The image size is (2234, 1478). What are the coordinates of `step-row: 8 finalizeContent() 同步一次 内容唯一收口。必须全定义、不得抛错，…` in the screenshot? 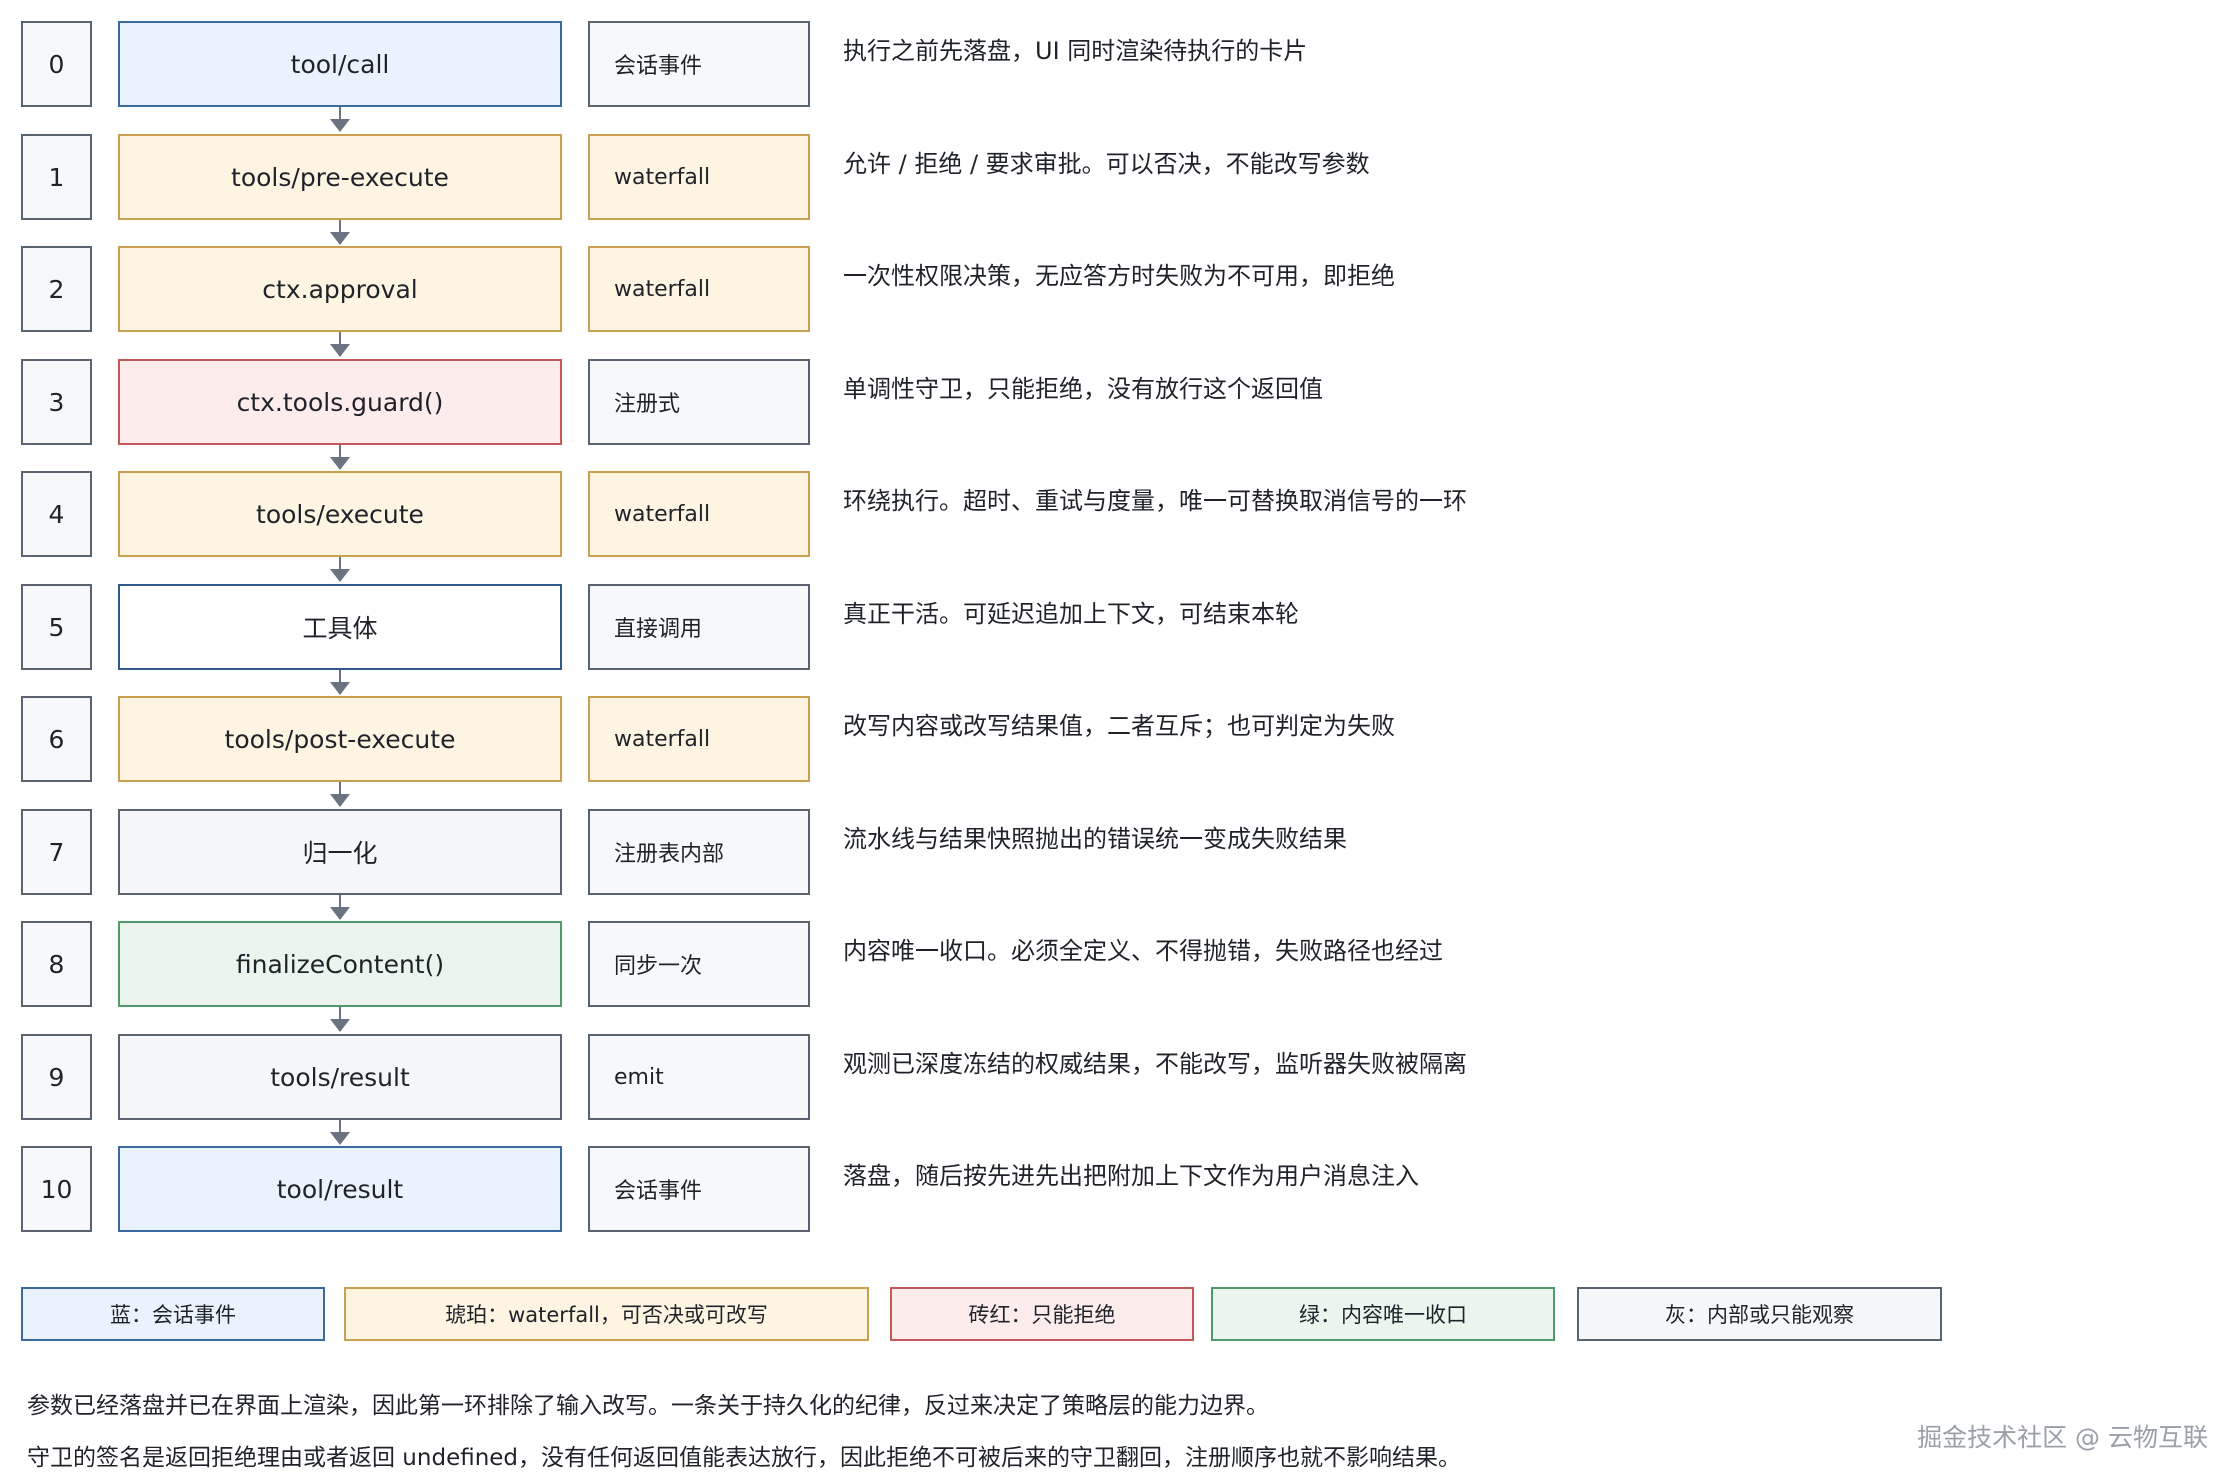 It's located at (1117, 964).